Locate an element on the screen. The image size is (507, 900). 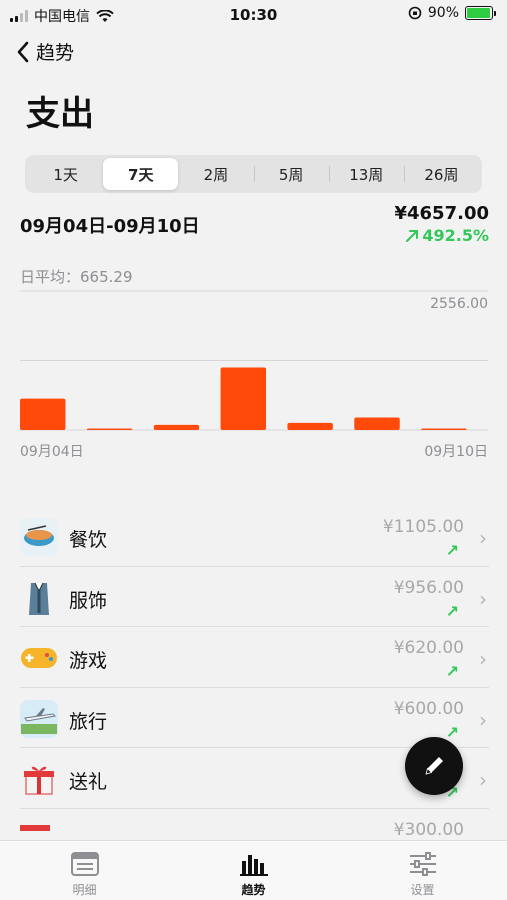
battery-percent: 90% is located at coordinates (443, 13).